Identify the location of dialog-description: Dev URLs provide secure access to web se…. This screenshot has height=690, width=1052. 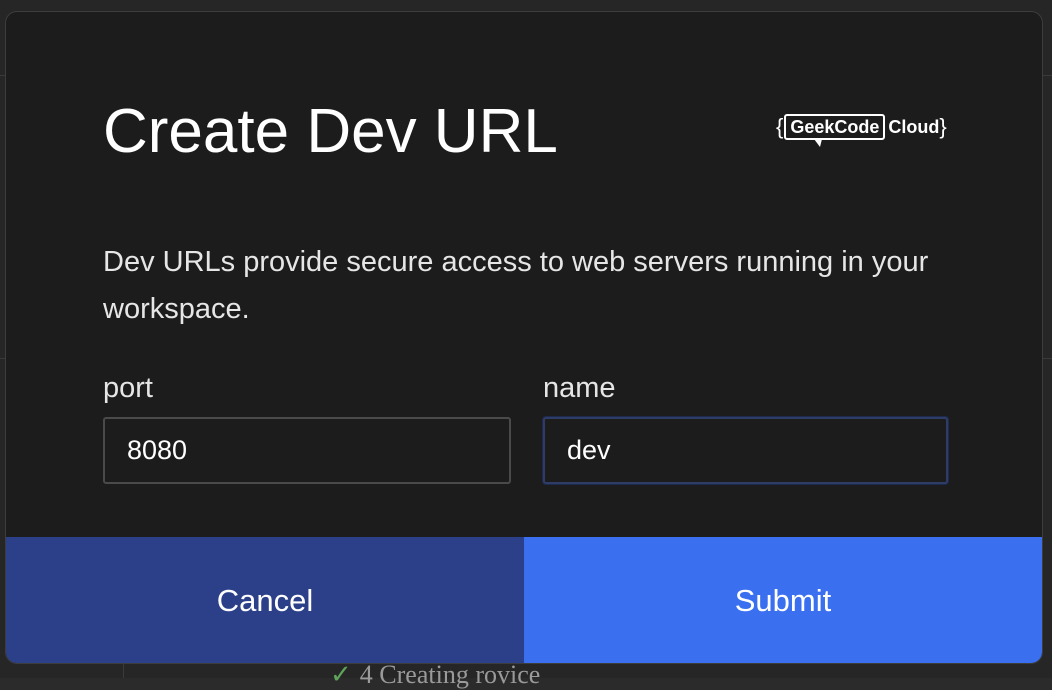
(516, 285).